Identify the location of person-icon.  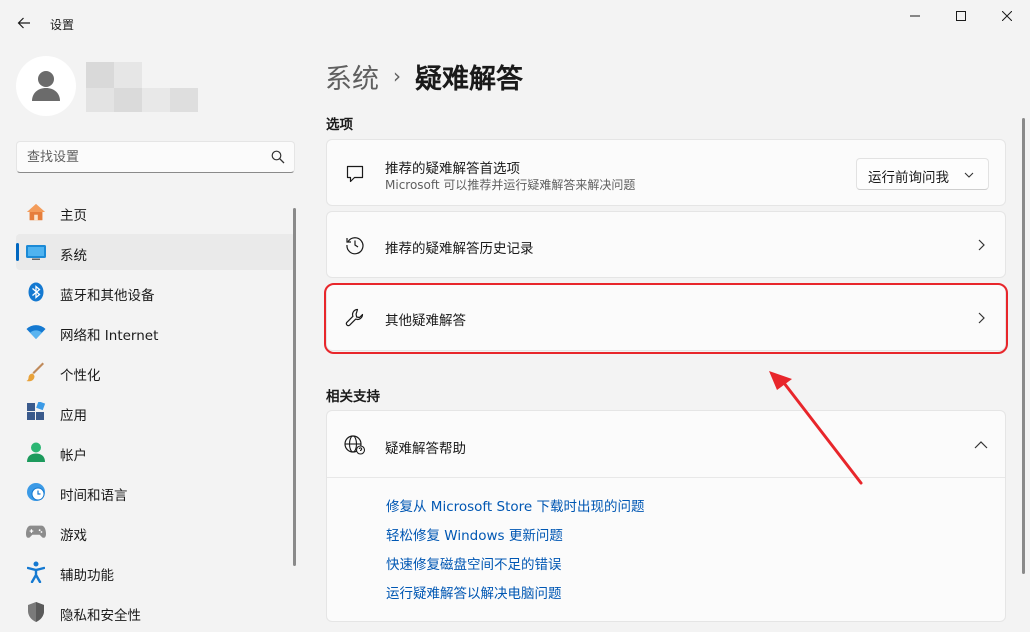
(46, 86).